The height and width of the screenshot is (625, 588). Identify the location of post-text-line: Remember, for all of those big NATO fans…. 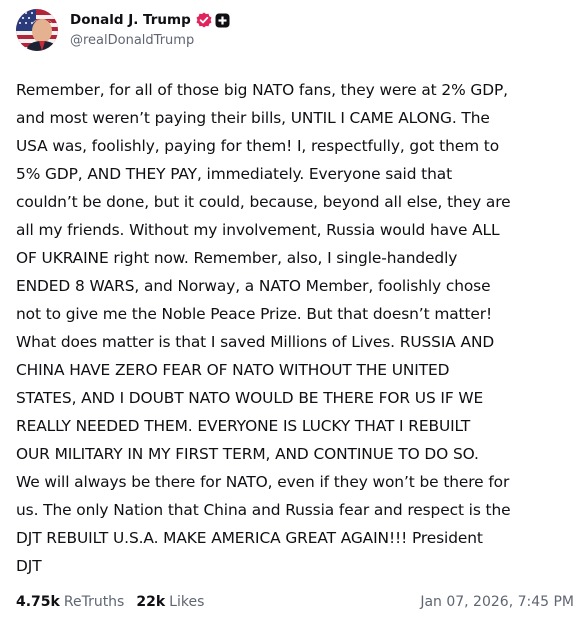
(262, 90).